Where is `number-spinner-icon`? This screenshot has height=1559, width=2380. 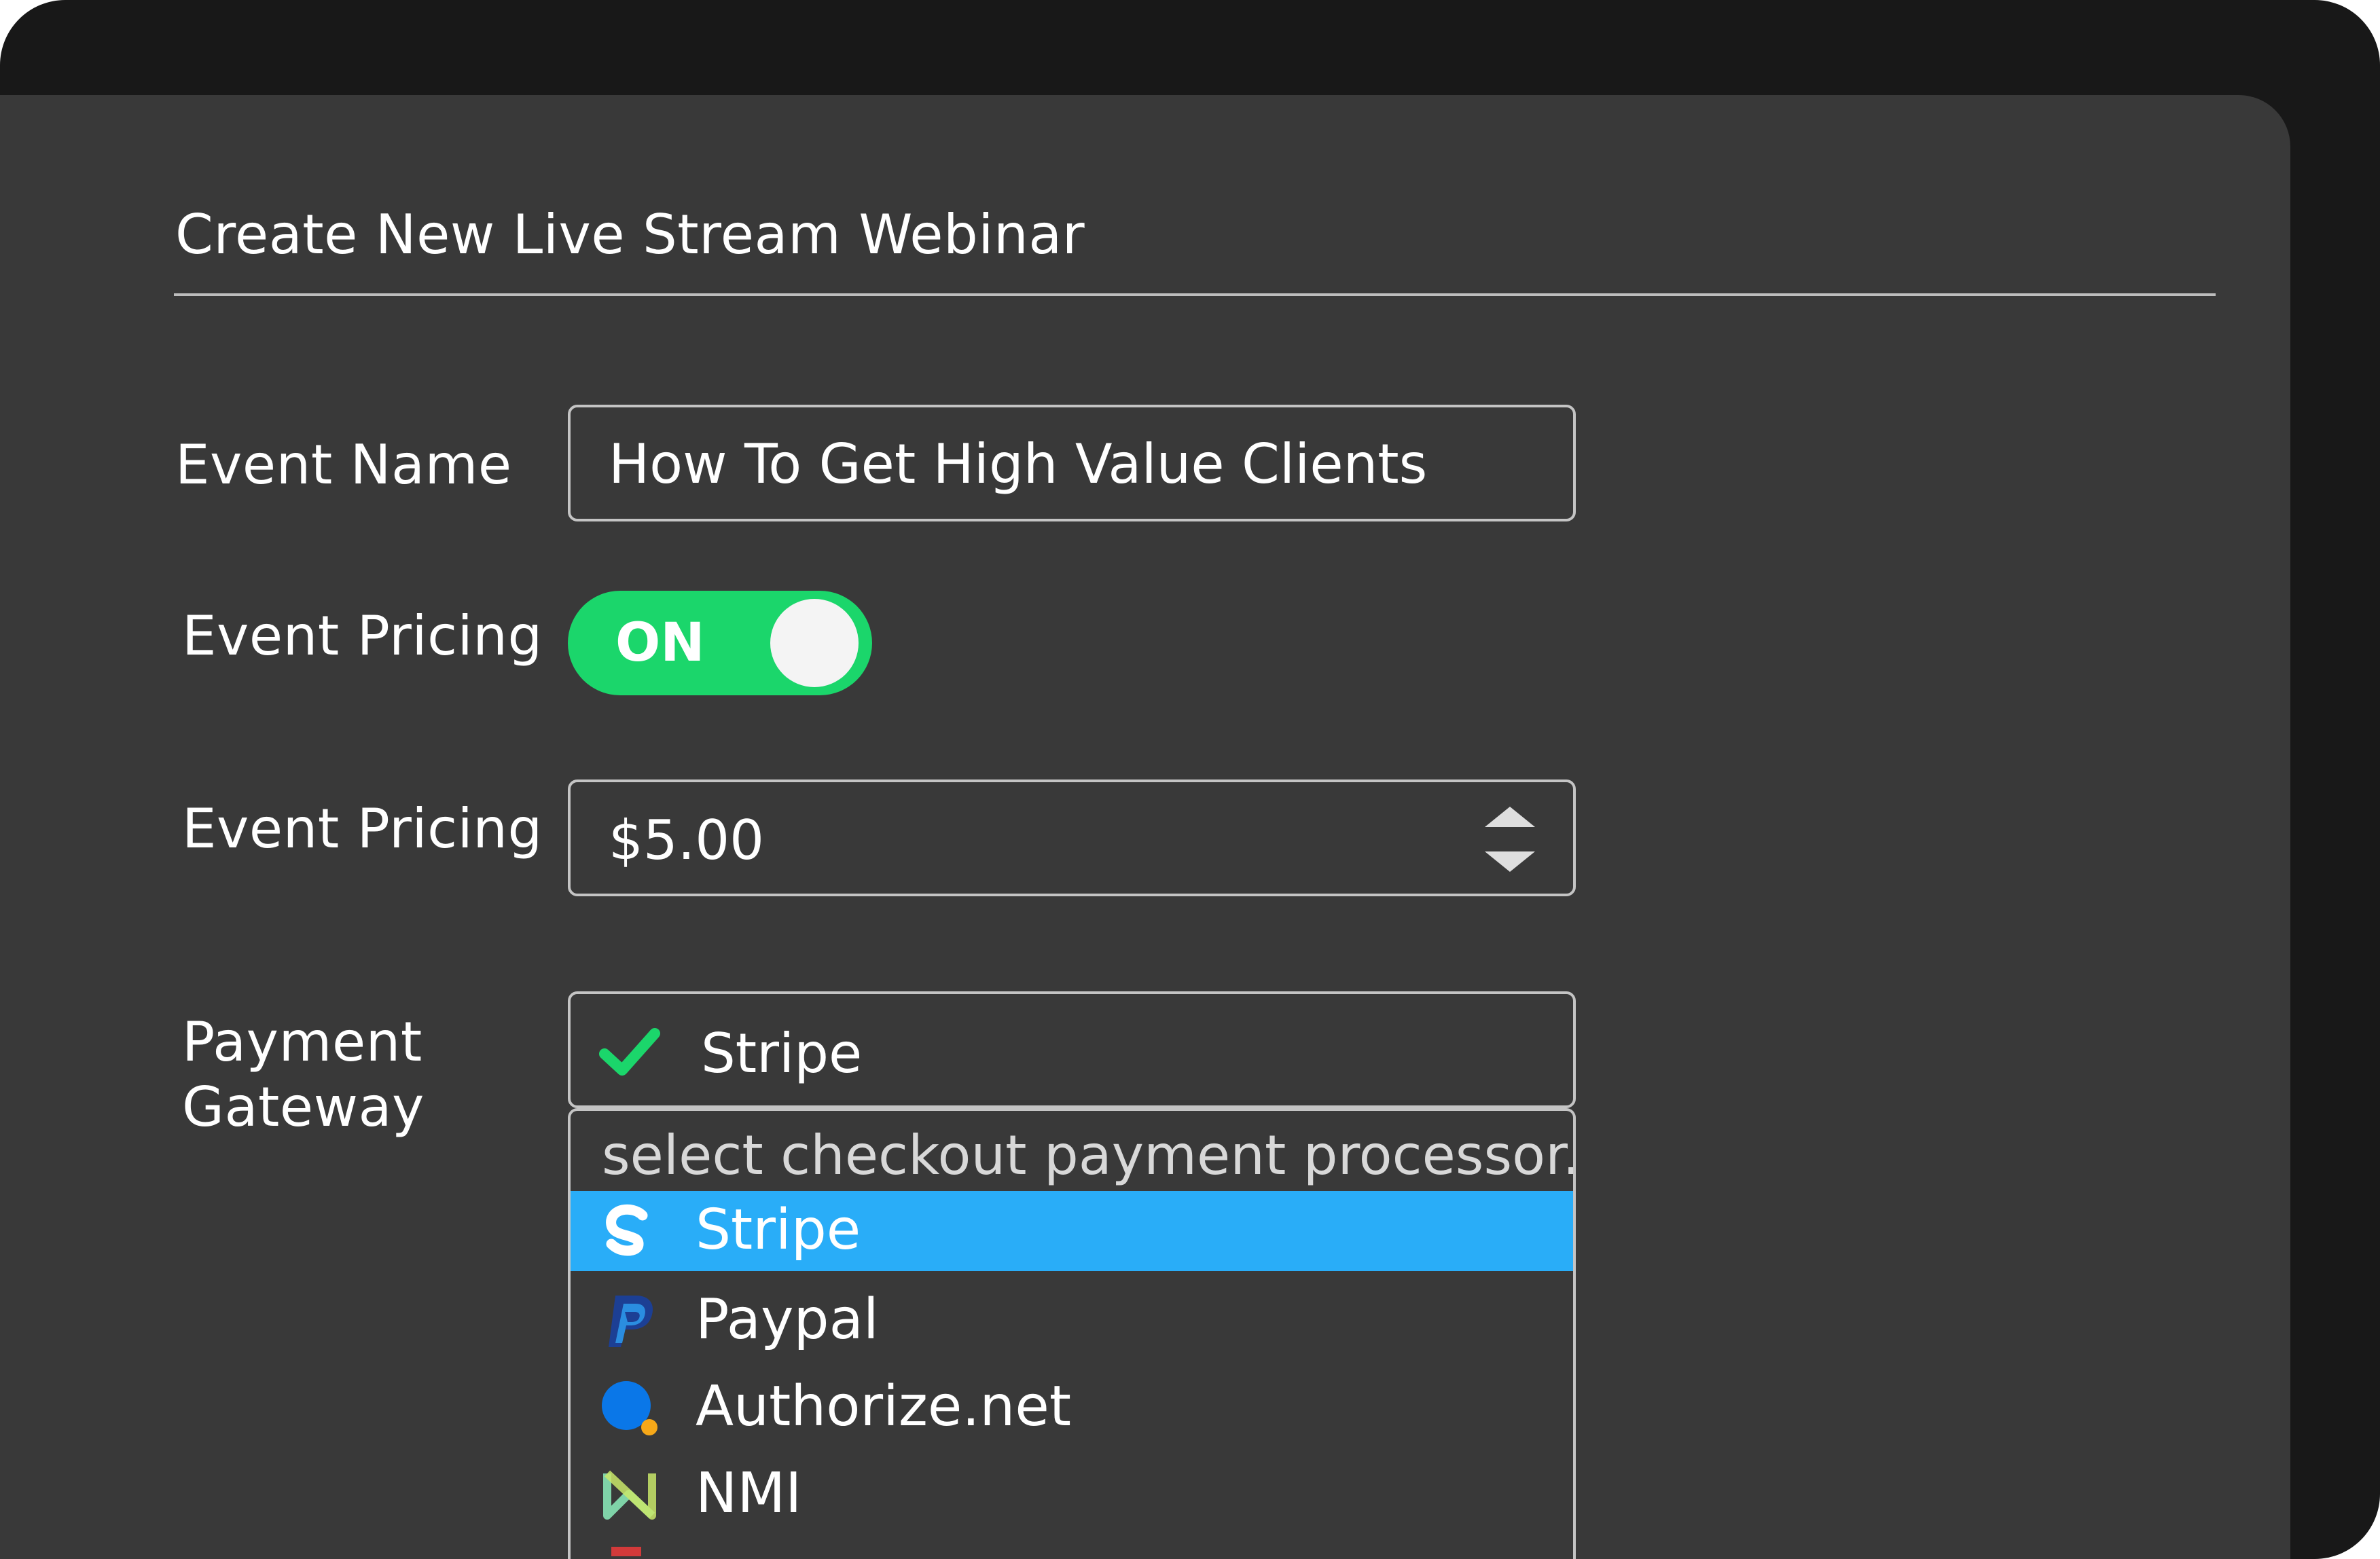 number-spinner-icon is located at coordinates (1510, 839).